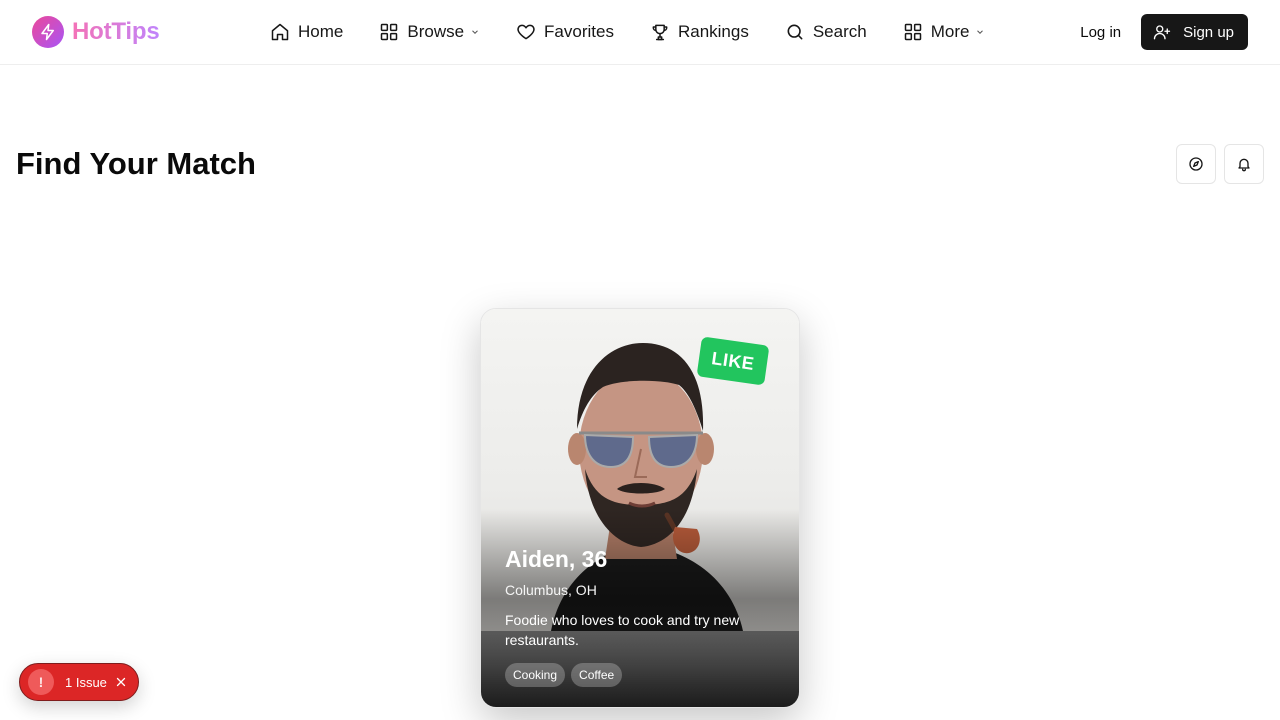 This screenshot has height=720, width=1280. What do you see at coordinates (950, 31) in the screenshot?
I see `nav-label: More` at bounding box center [950, 31].